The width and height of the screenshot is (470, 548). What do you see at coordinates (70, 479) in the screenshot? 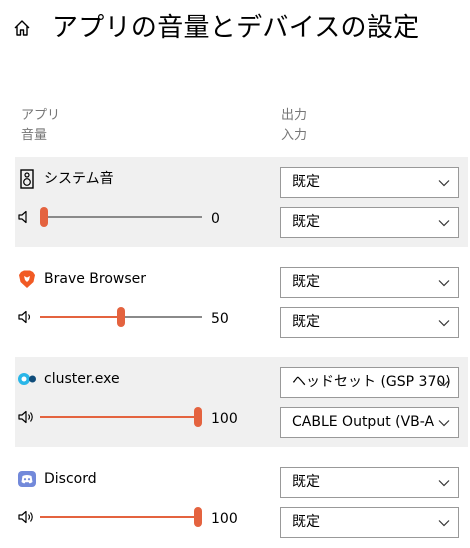
I see `app-name: Discord` at bounding box center [70, 479].